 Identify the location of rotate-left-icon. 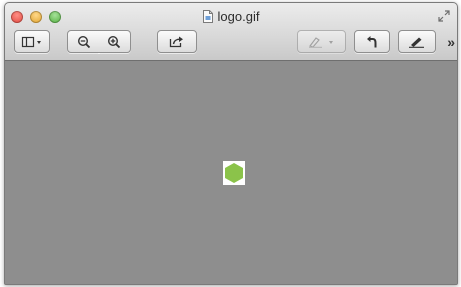
(372, 42).